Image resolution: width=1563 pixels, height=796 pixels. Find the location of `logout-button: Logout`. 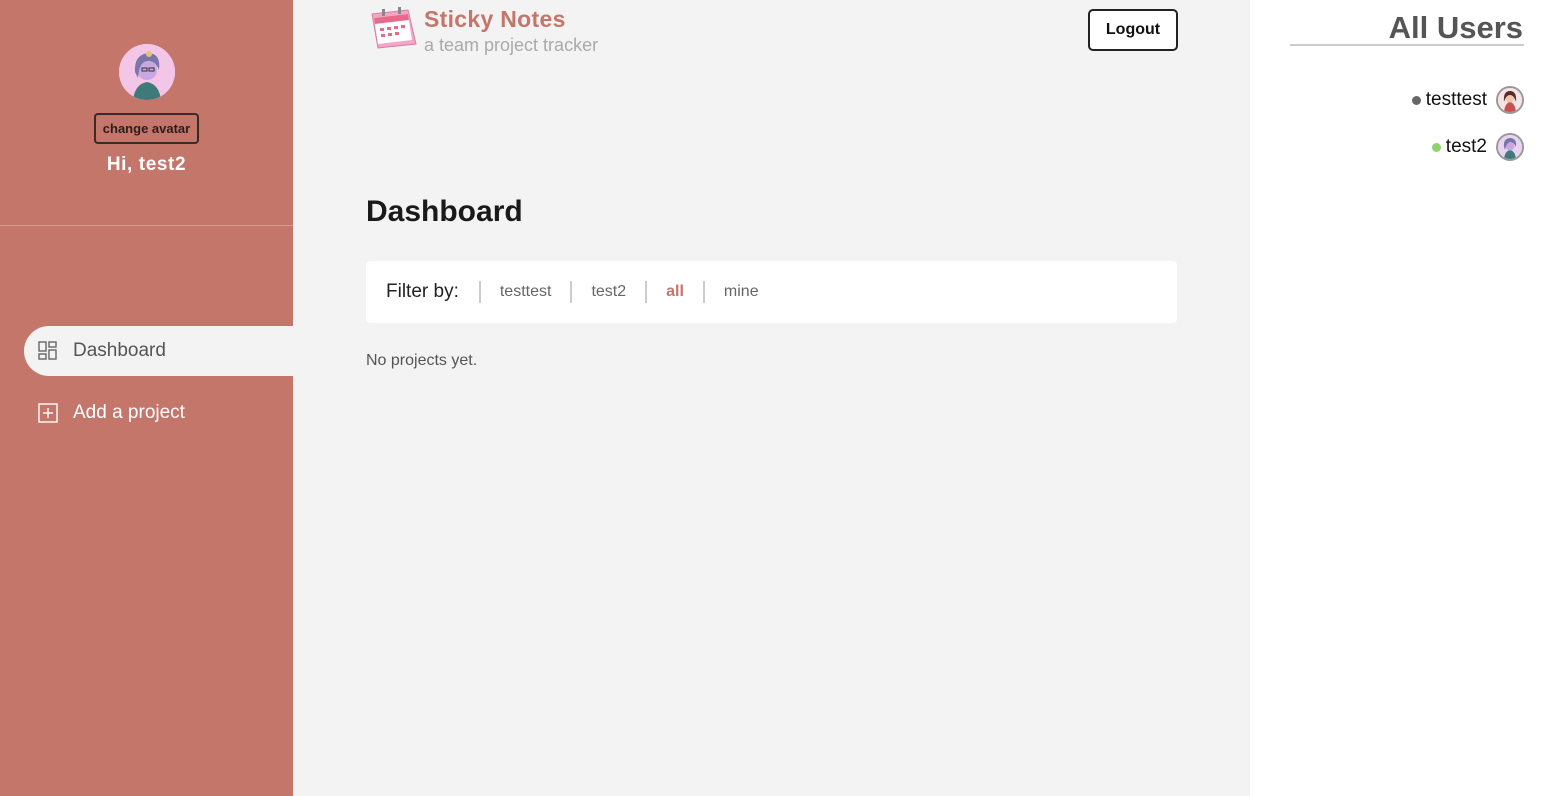

logout-button: Logout is located at coordinates (1133, 30).